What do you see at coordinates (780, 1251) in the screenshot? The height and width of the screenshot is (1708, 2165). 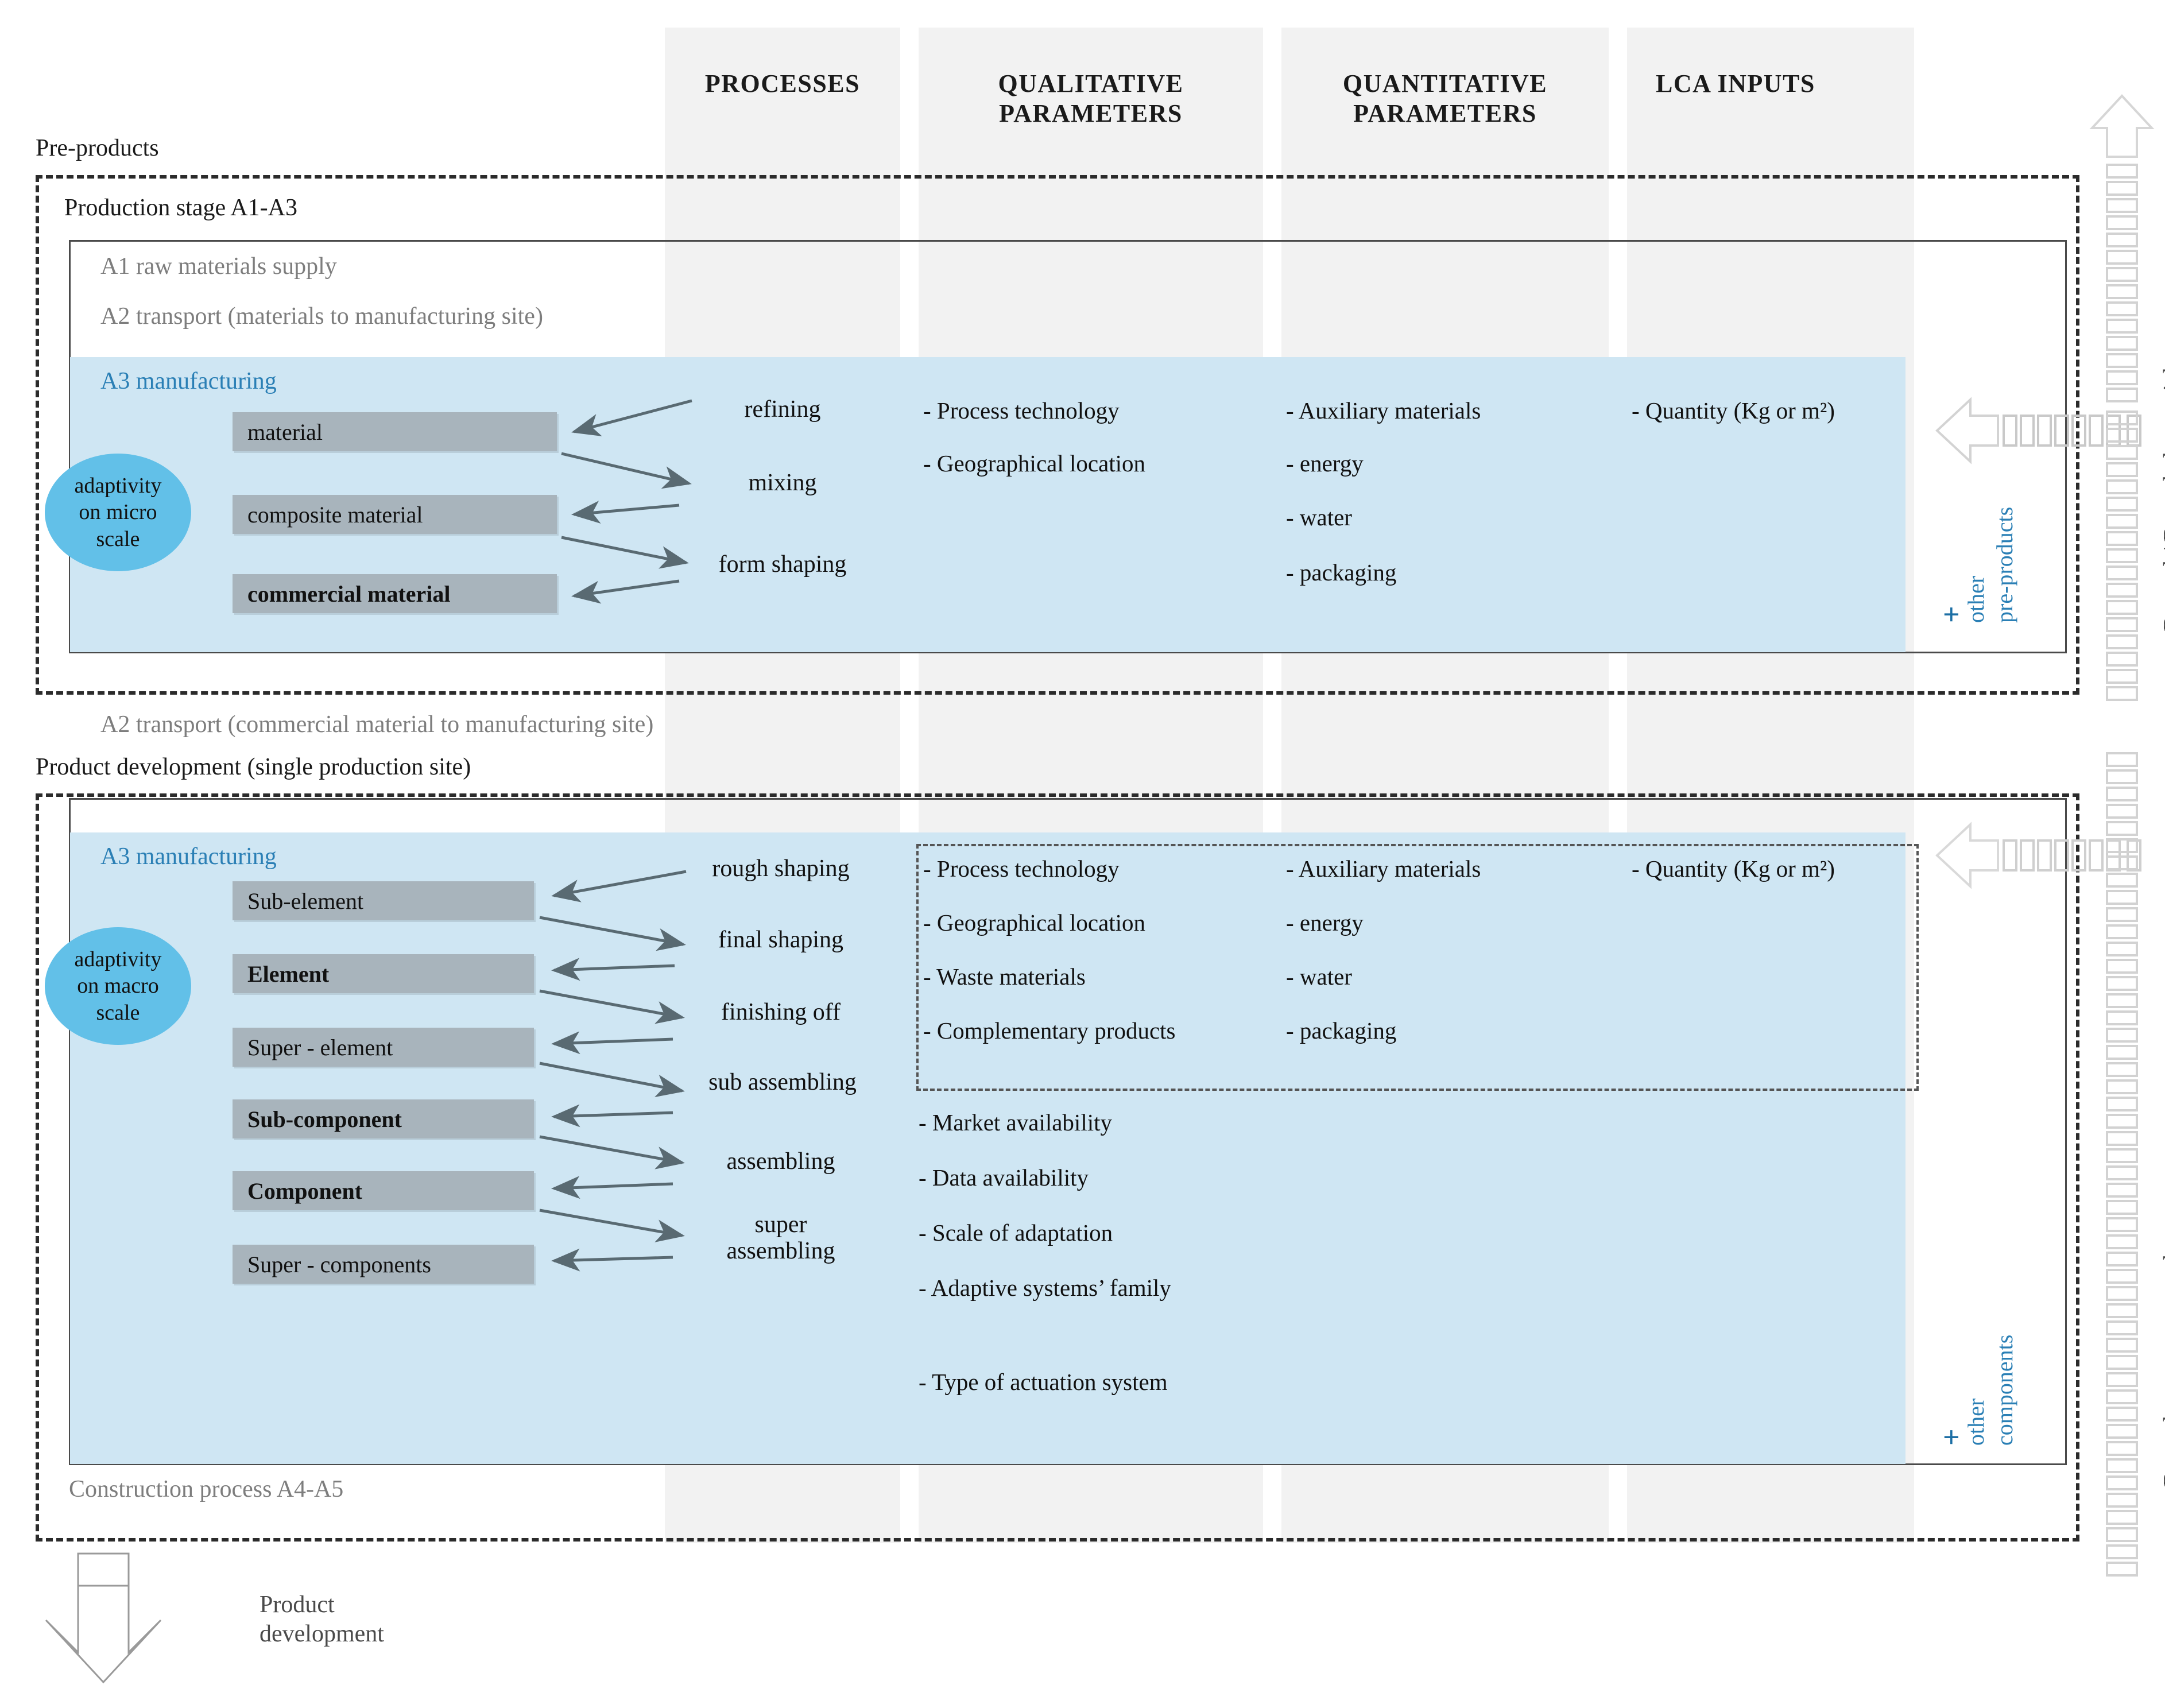 I see `process-super-assembling-line2: assembling` at bounding box center [780, 1251].